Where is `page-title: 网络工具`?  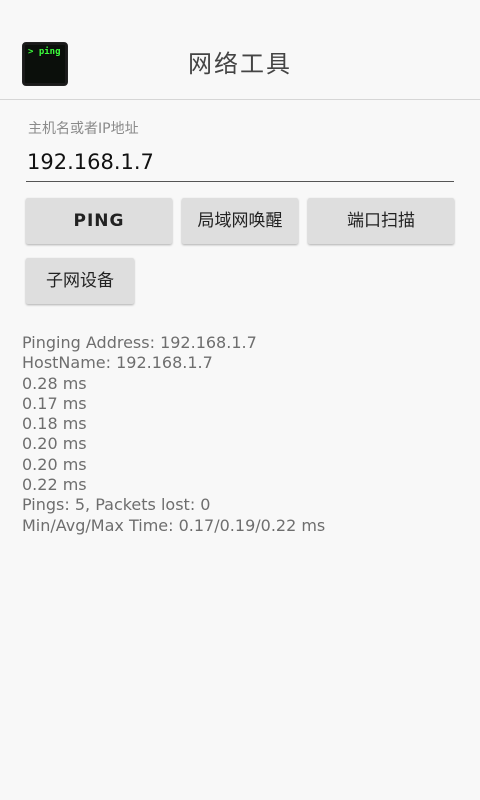
page-title: 网络工具 is located at coordinates (240, 64).